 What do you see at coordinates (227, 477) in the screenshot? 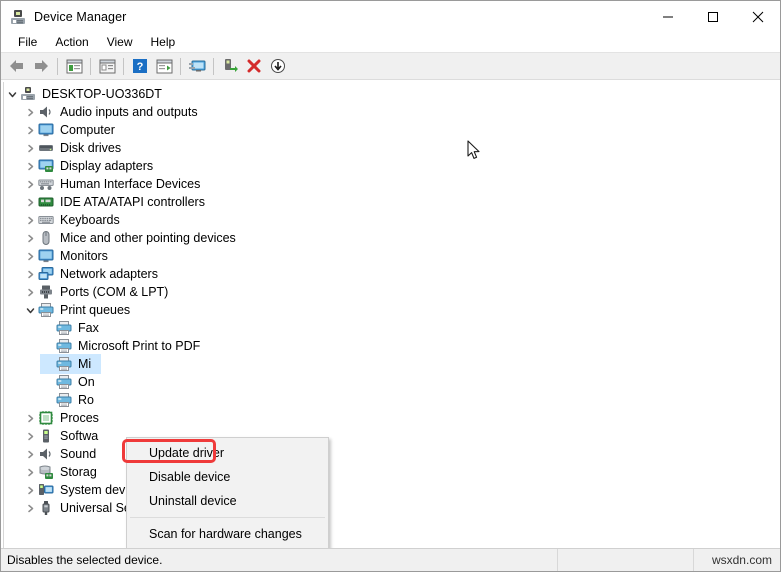
I see `context-menu-item-disable-device: Disable device` at bounding box center [227, 477].